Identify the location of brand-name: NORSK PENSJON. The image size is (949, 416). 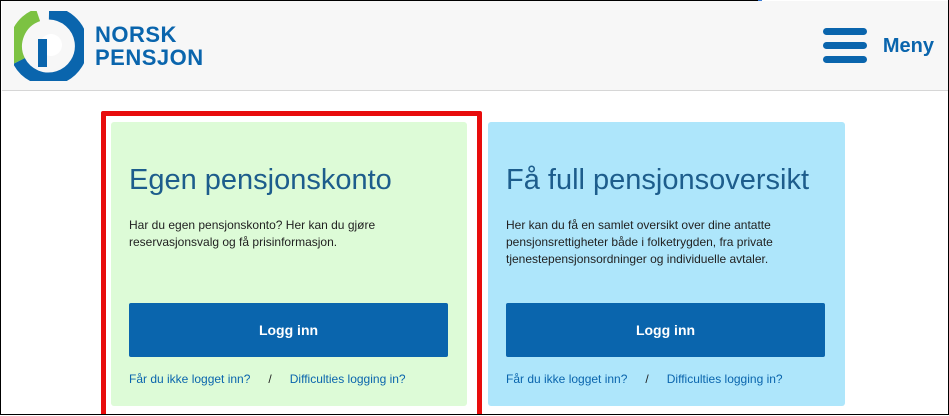
(149, 46).